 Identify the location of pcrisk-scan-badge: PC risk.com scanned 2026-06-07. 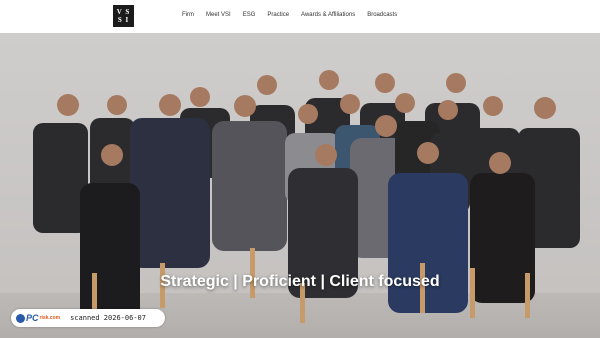
(88, 318).